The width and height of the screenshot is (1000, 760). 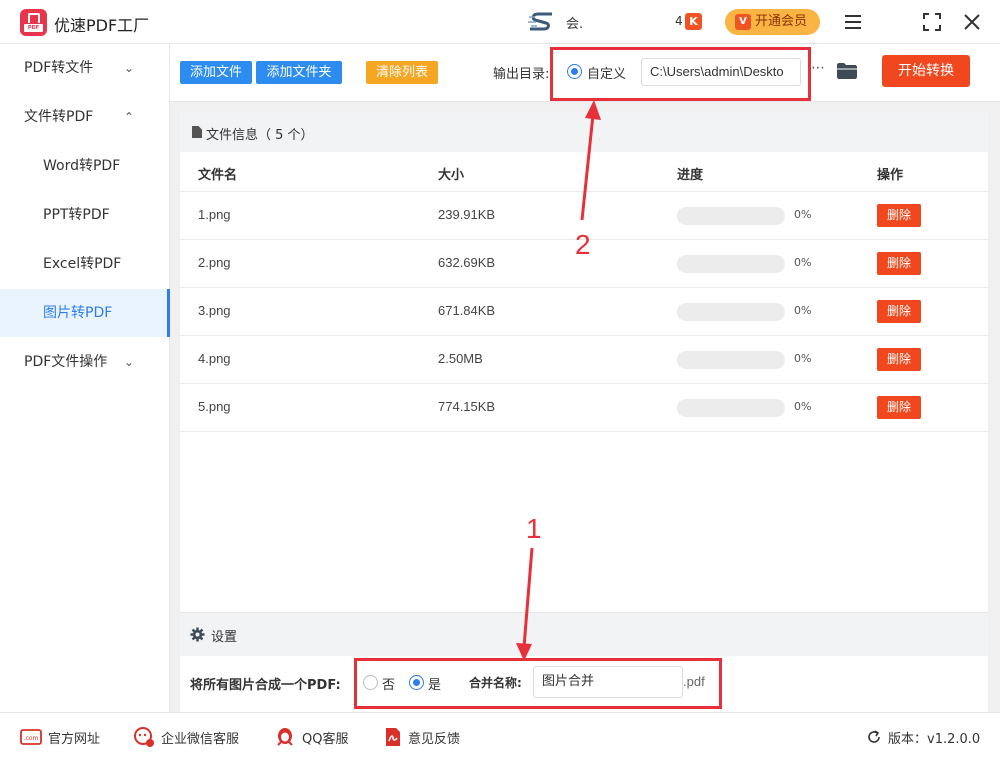 What do you see at coordinates (467, 262) in the screenshot?
I see `file-size: 632.69KB` at bounding box center [467, 262].